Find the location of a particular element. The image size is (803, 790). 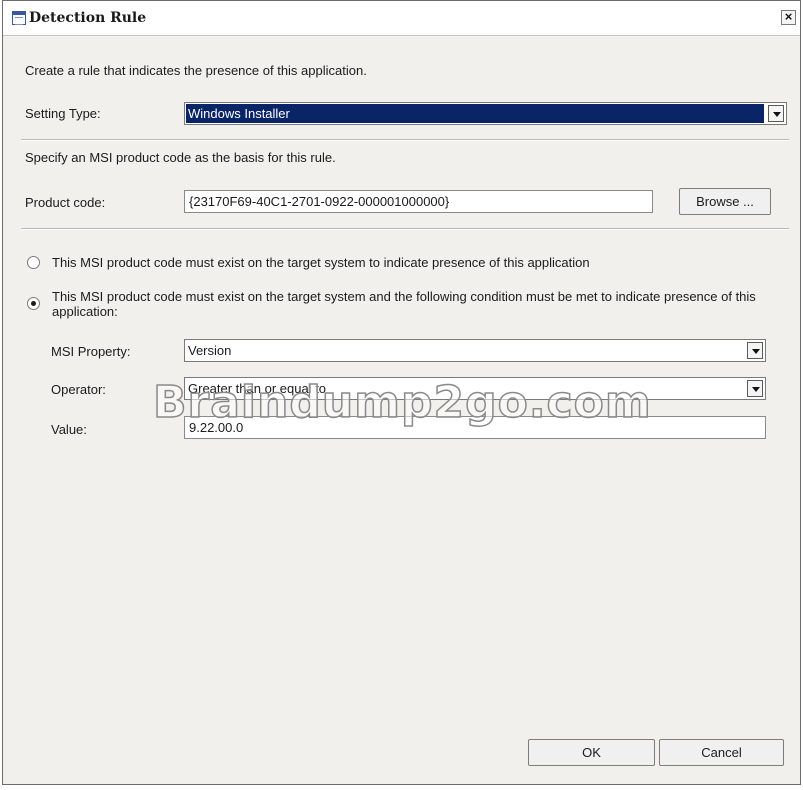

msi-property-dropdown: Version is located at coordinates (475, 350).